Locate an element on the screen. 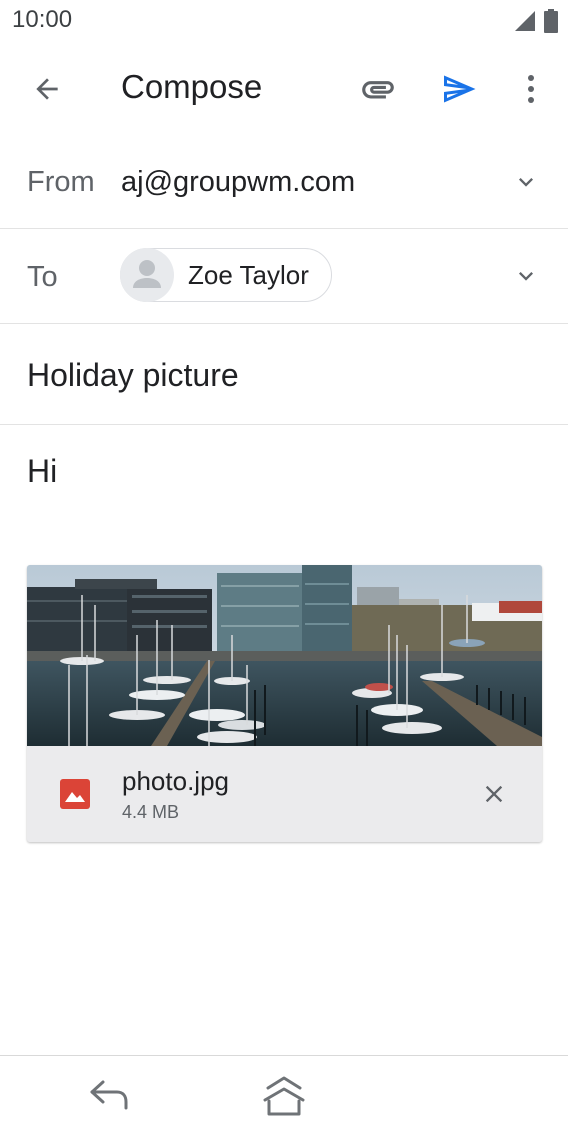  status-icons is located at coordinates (536, 21).